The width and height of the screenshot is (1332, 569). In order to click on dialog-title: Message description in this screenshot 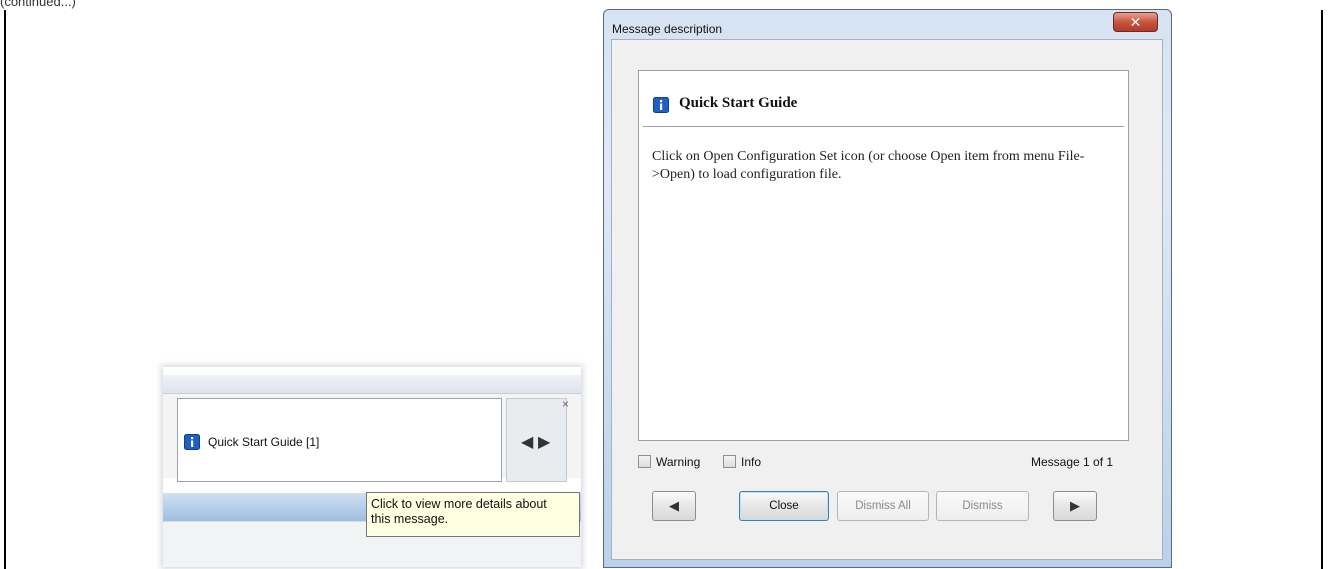, I will do `click(667, 29)`.